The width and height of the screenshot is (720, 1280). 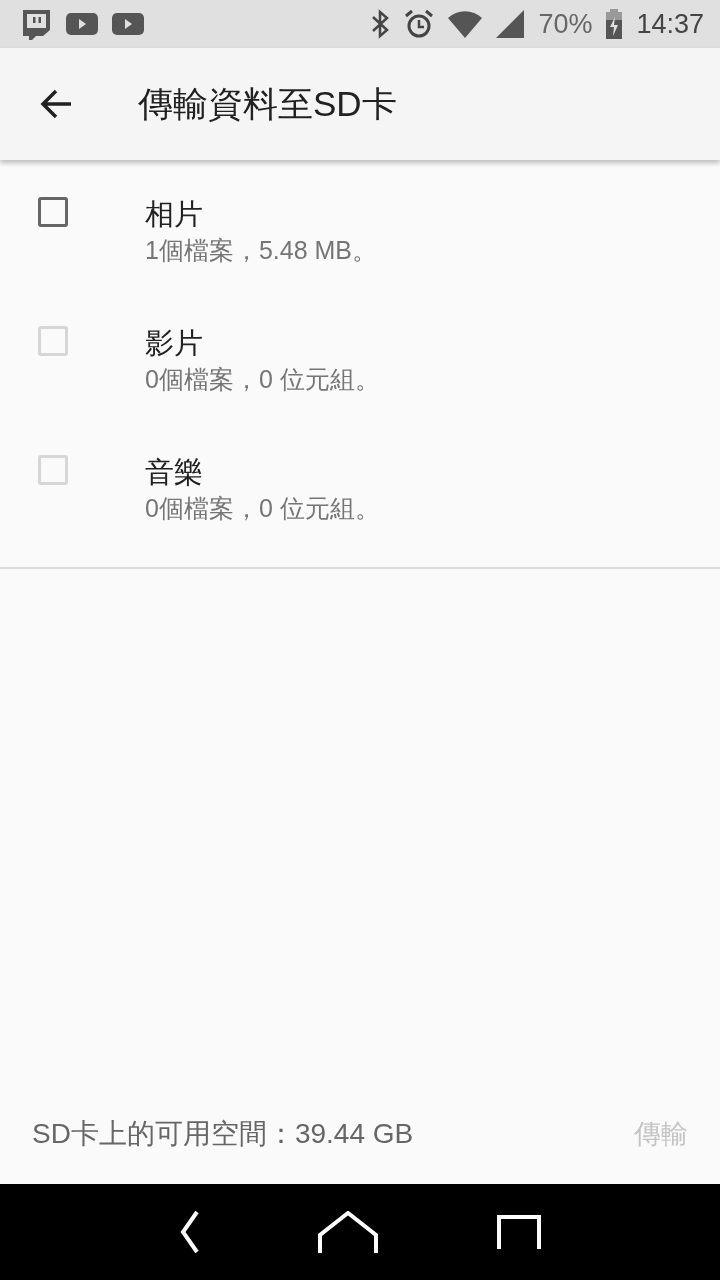 What do you see at coordinates (670, 24) in the screenshot?
I see `clock-time: 14:37` at bounding box center [670, 24].